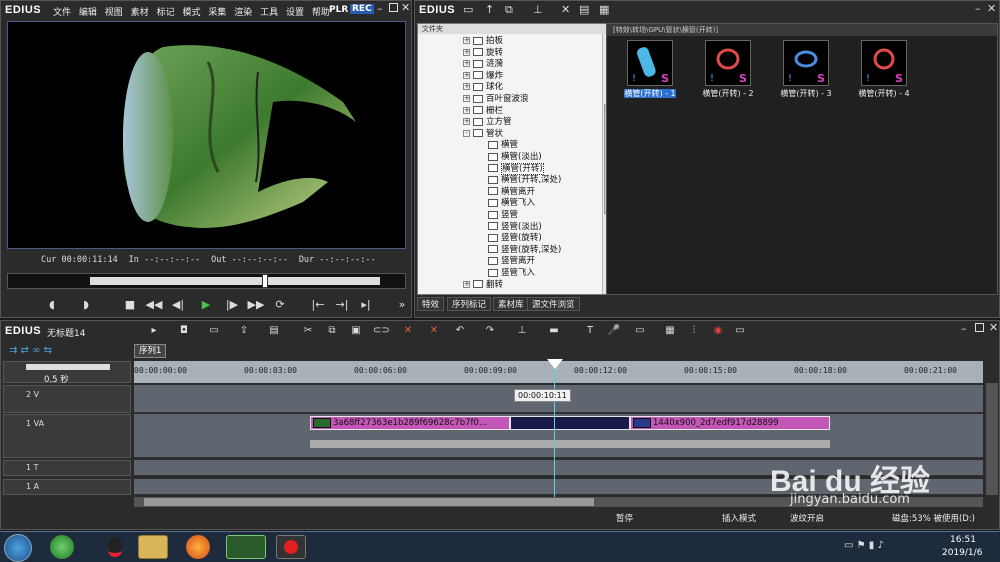 Image resolution: width=1000 pixels, height=562 pixels. I want to click on plr-button: PLR, so click(338, 10).